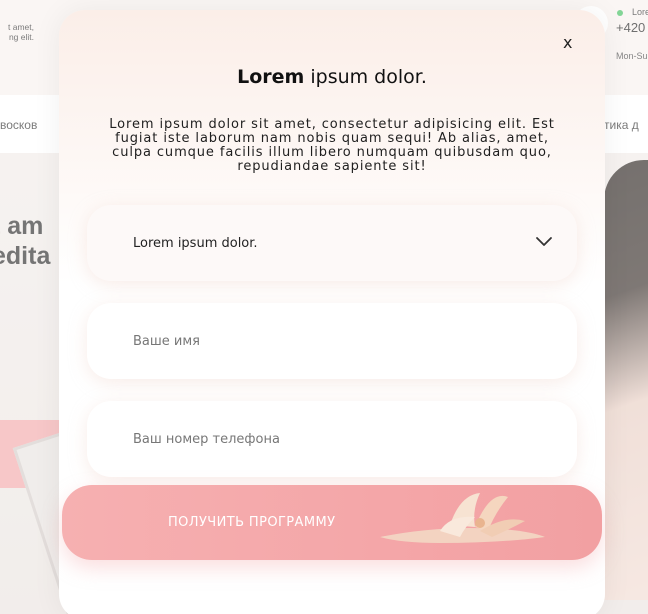  I want to click on modal-title-bold: Lorem, so click(271, 77).